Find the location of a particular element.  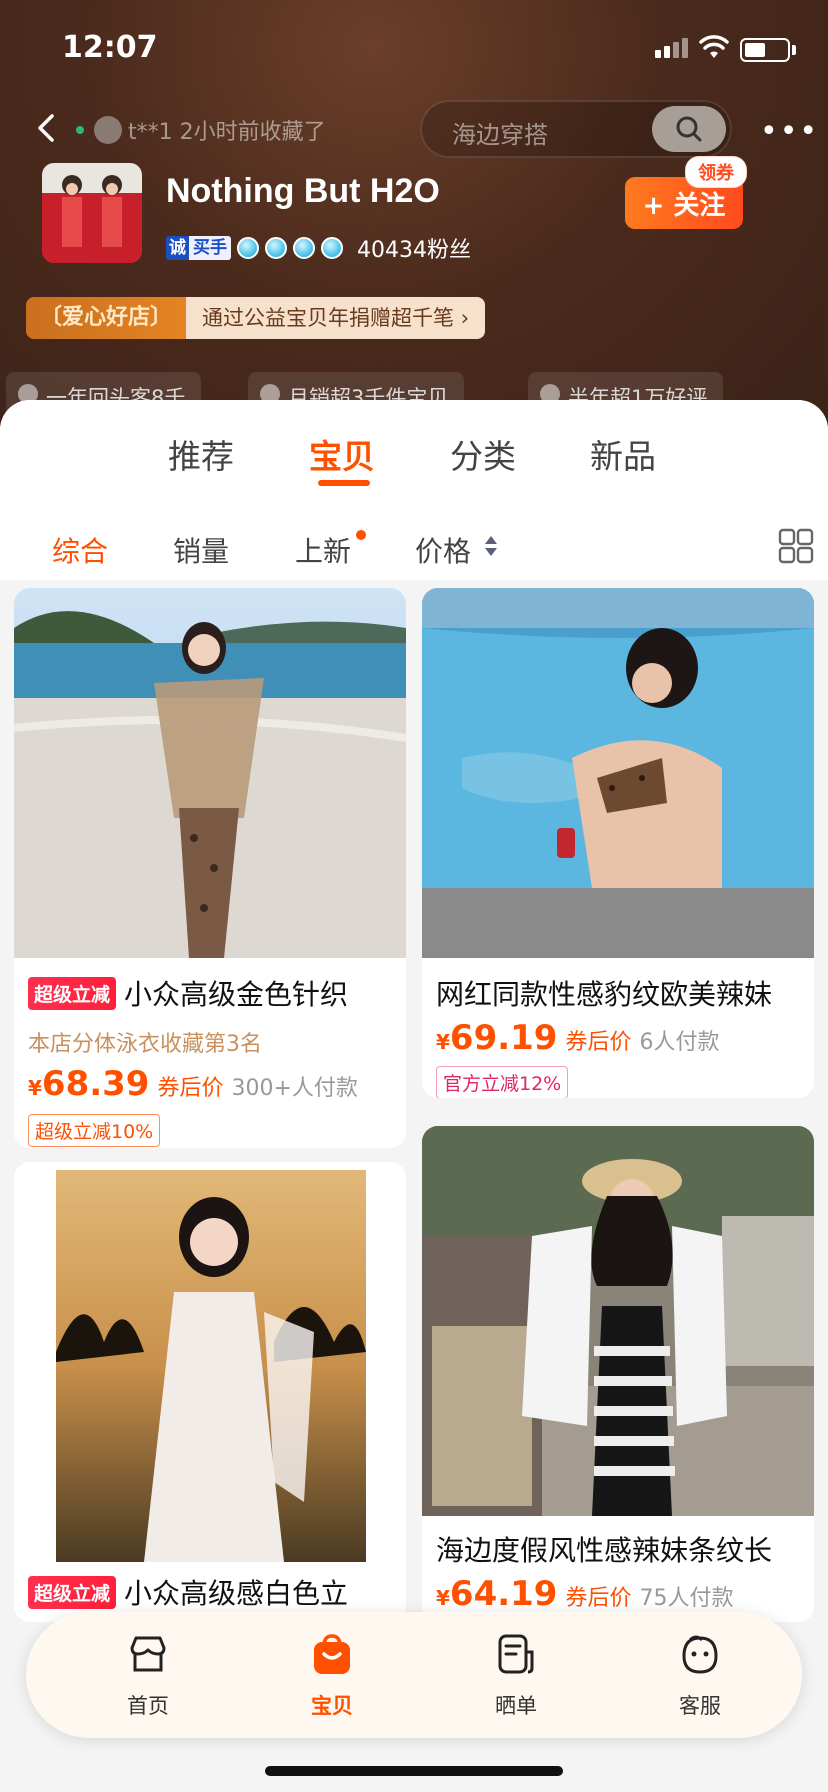

price-row: ¥ 69.19 券后价 6人付款 is located at coordinates (577, 1038).